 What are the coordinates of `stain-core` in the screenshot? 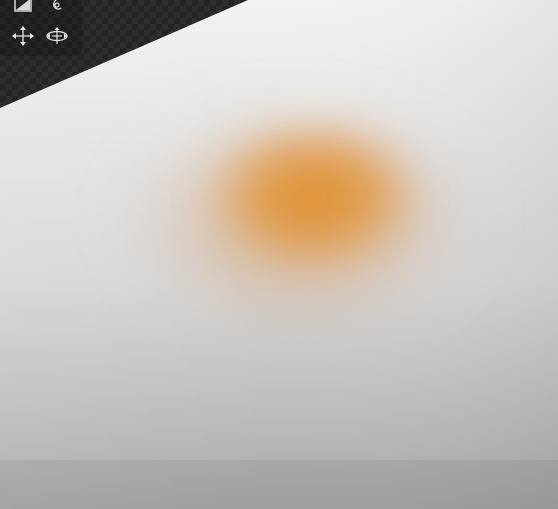 It's located at (315, 195).